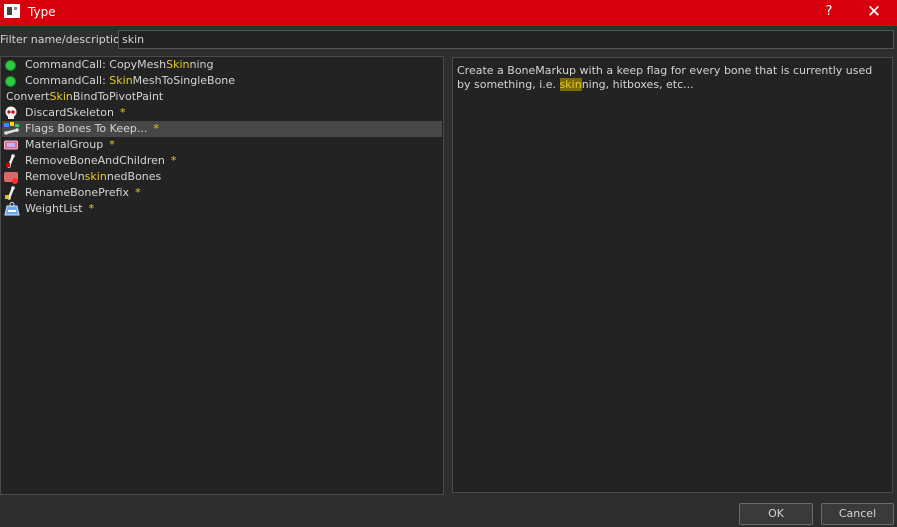 The width and height of the screenshot is (897, 527). Describe the element at coordinates (65, 39) in the screenshot. I see `filter-label: Filter name/description:` at that location.